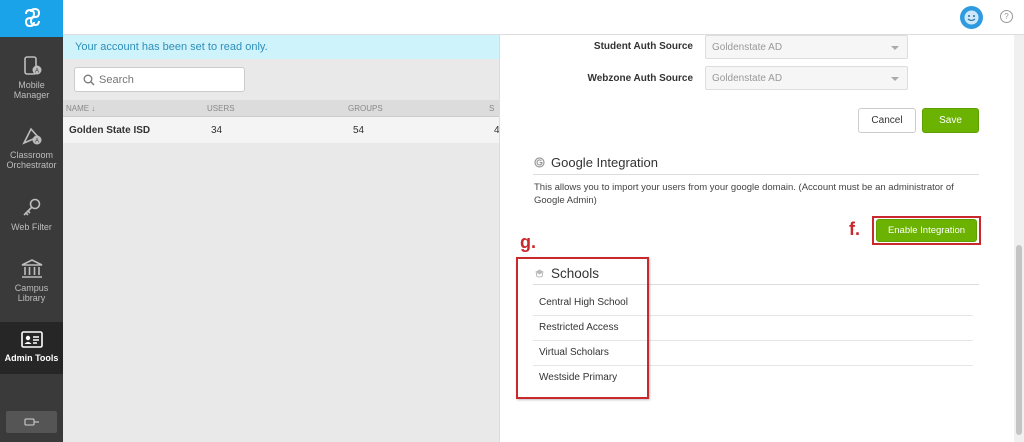 This screenshot has width=1024, height=442. I want to click on search-input, so click(169, 79).